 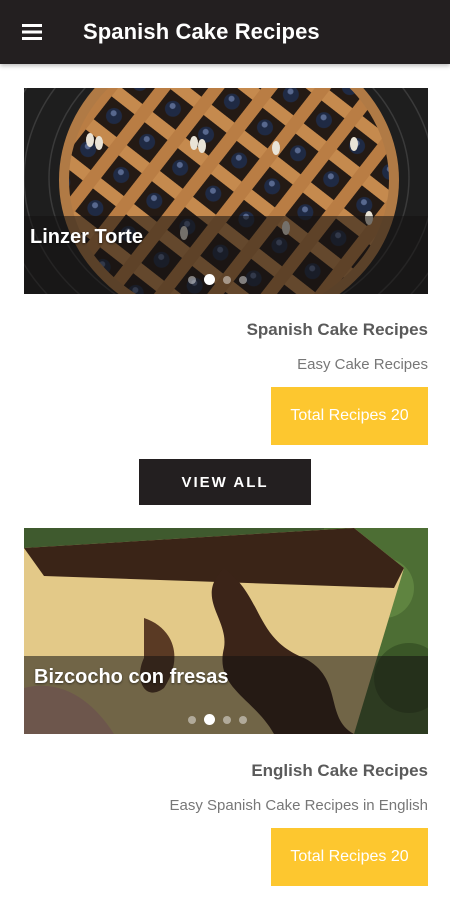 I want to click on app-title: Spanish Cake Recipes, so click(x=201, y=31).